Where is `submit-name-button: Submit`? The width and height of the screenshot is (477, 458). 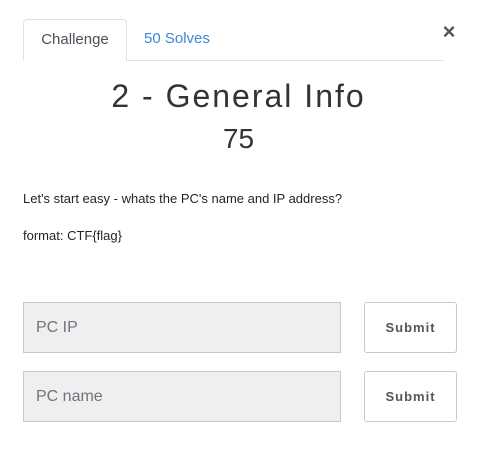
submit-name-button: Submit is located at coordinates (410, 396).